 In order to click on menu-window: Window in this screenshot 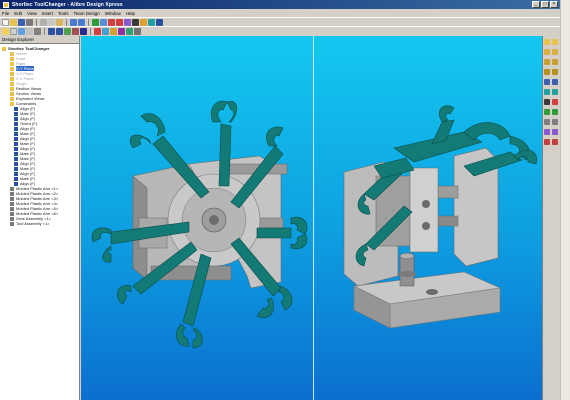, I will do `click(113, 13)`.